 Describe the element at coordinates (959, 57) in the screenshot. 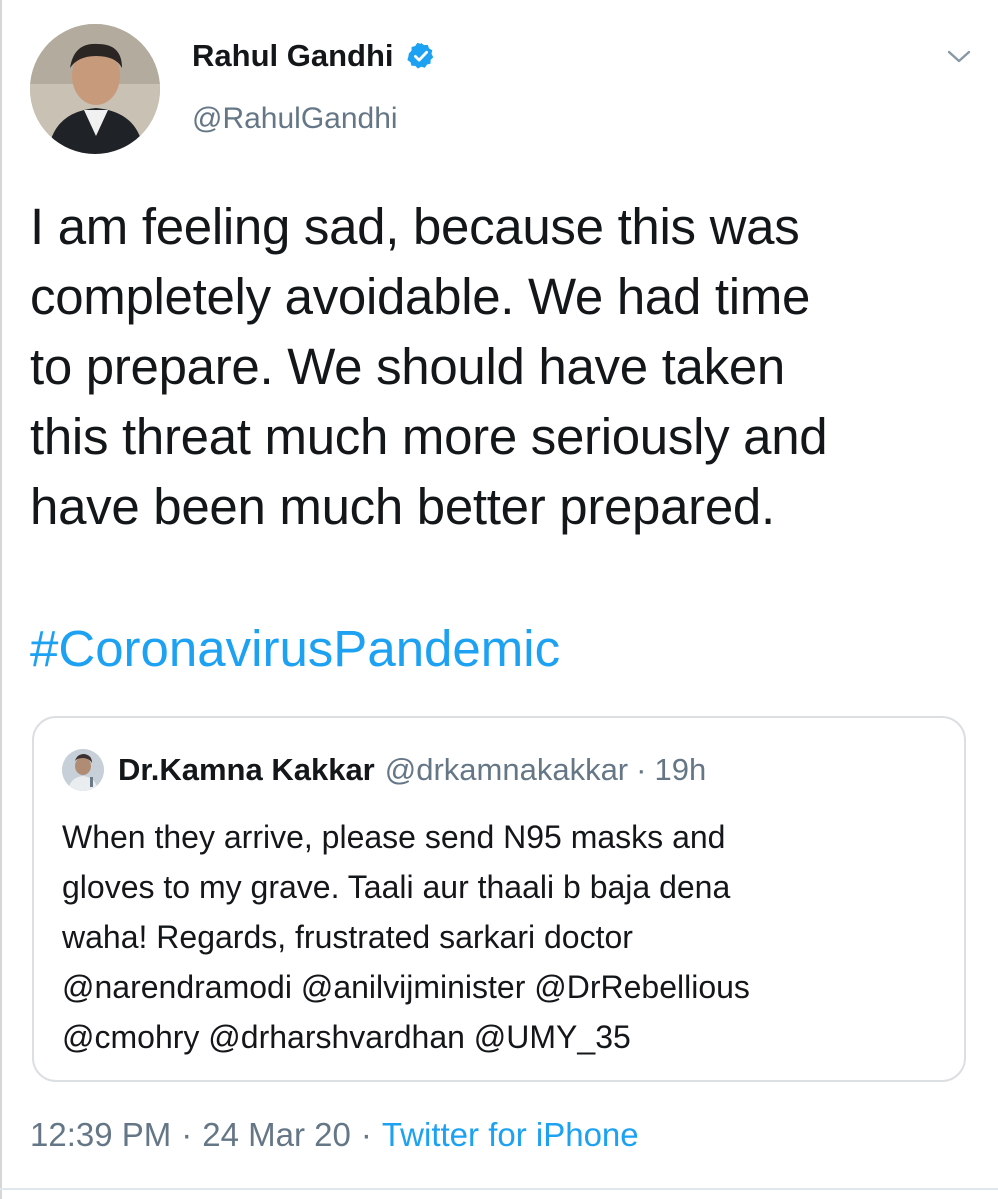

I see `chevron-down-icon` at that location.